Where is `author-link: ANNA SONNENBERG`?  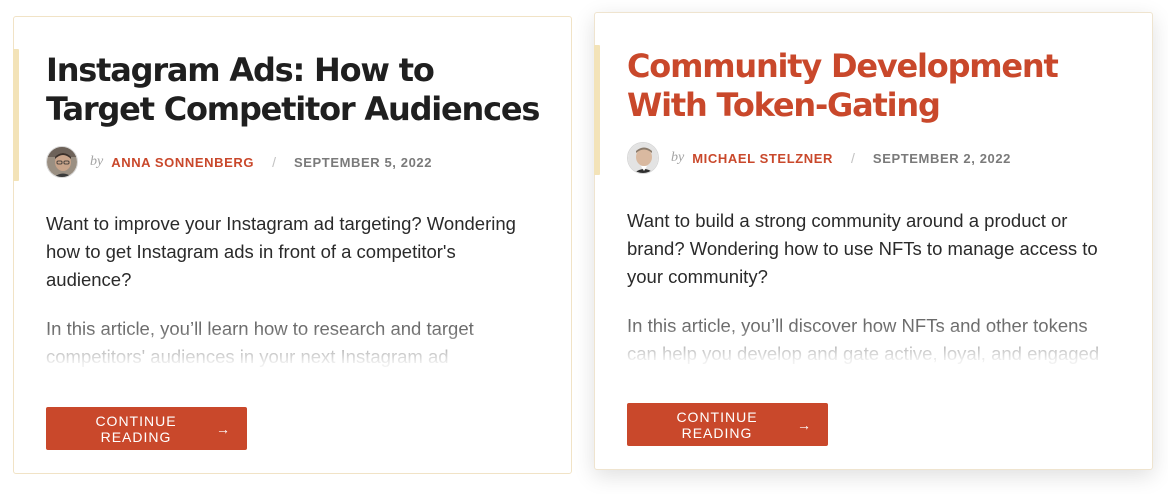
author-link: ANNA SONNENBERG is located at coordinates (182, 162).